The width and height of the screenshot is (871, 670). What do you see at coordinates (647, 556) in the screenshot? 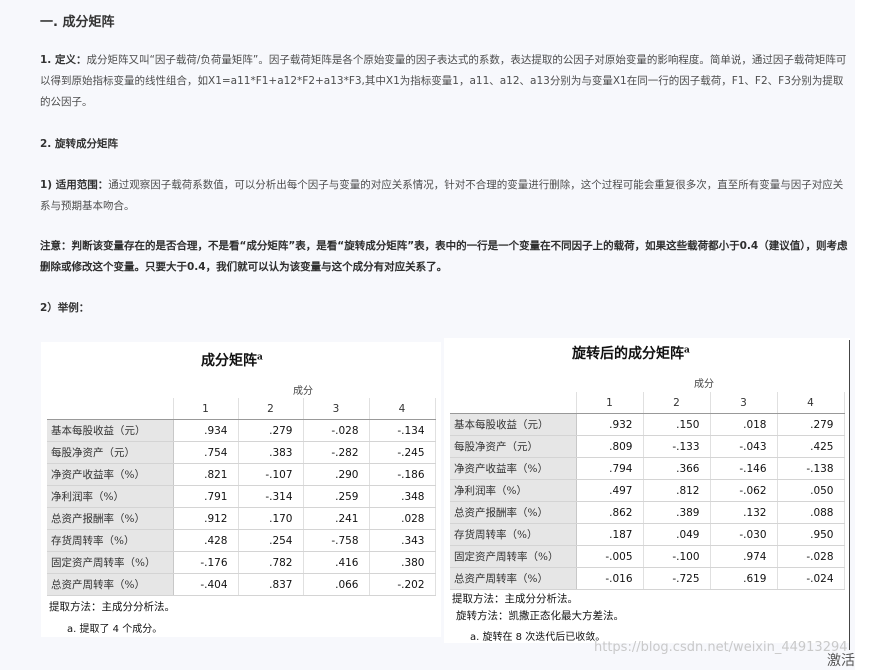
I see `table-row: 固定资产周转率（%） -.005 -.100.974 -.028` at bounding box center [647, 556].